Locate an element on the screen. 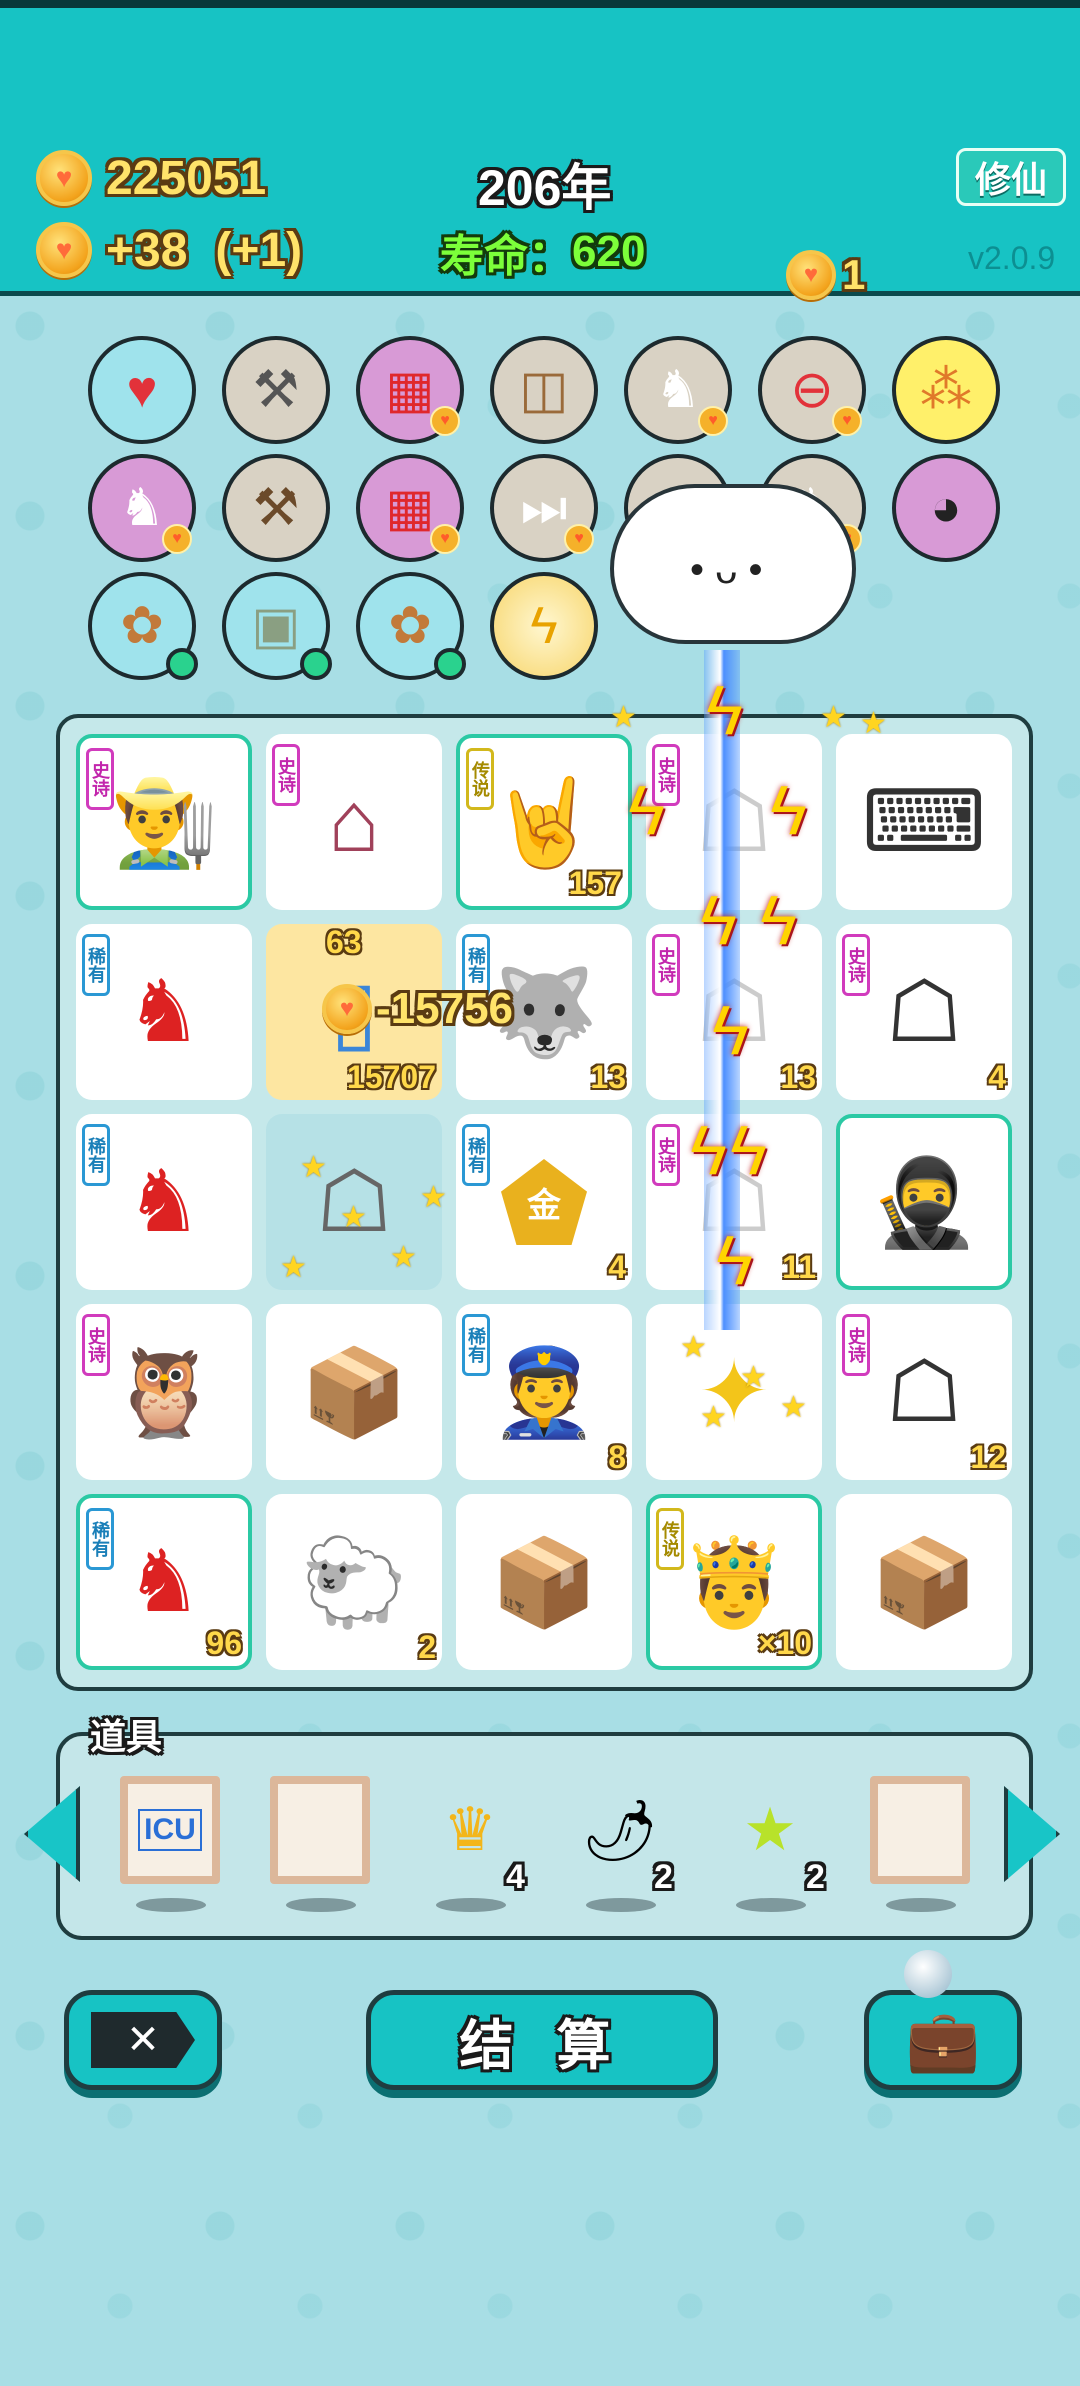  board-cell: 稀有 金 4 is located at coordinates (544, 1202).